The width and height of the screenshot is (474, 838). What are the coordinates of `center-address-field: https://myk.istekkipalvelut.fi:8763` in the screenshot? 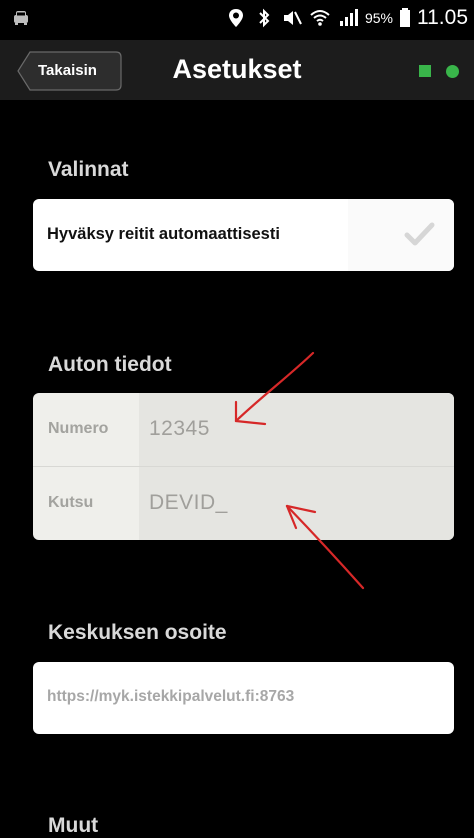 It's located at (243, 698).